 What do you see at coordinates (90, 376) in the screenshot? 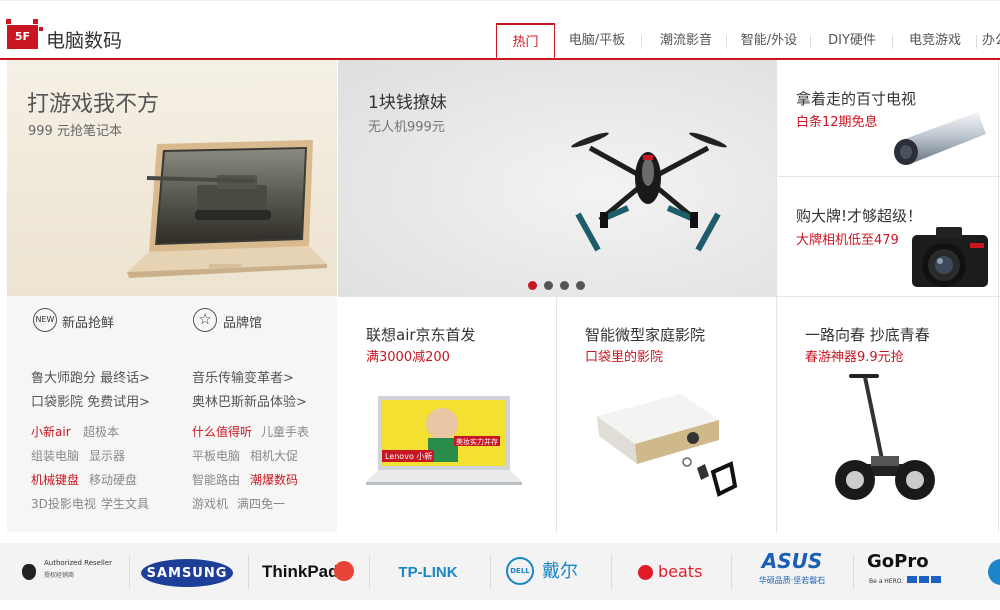
I see `feature-link: 鲁大师跑分 最终话>` at bounding box center [90, 376].